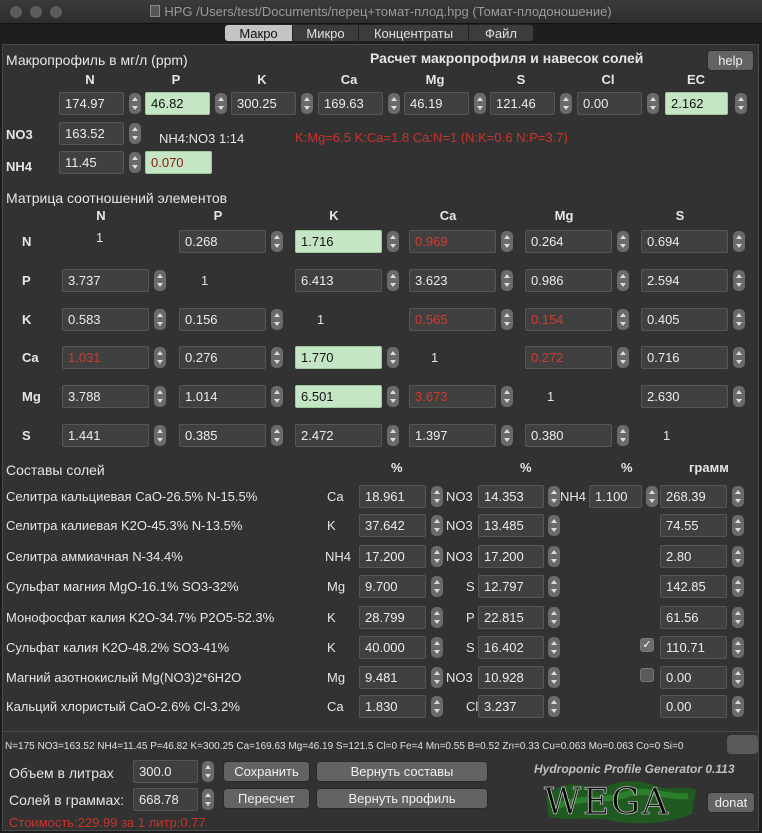 Image resolution: width=762 pixels, height=833 pixels. Describe the element at coordinates (266, 771) in the screenshot. I see `save-button: Сохранить` at that location.